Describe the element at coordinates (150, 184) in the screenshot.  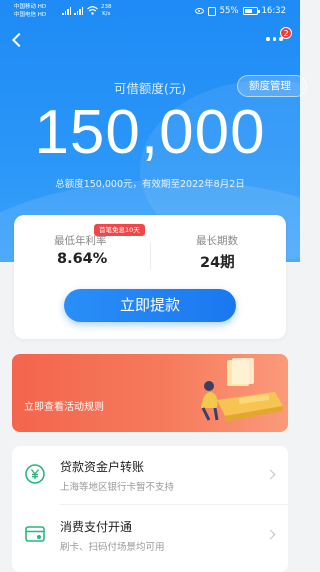
I see `total-limit-info: 总额度150,000元，有效期至2022年8月2日` at that location.